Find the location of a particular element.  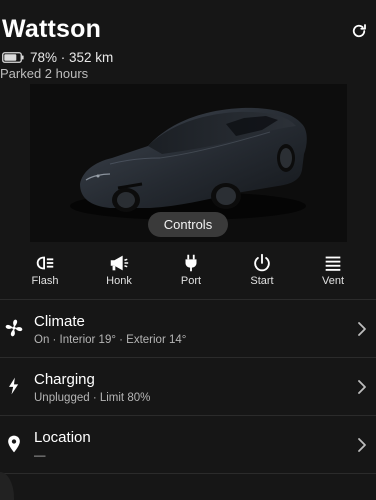

climate-row: Climate On · Interior 19° · Exterior 14° is located at coordinates (188, 328).